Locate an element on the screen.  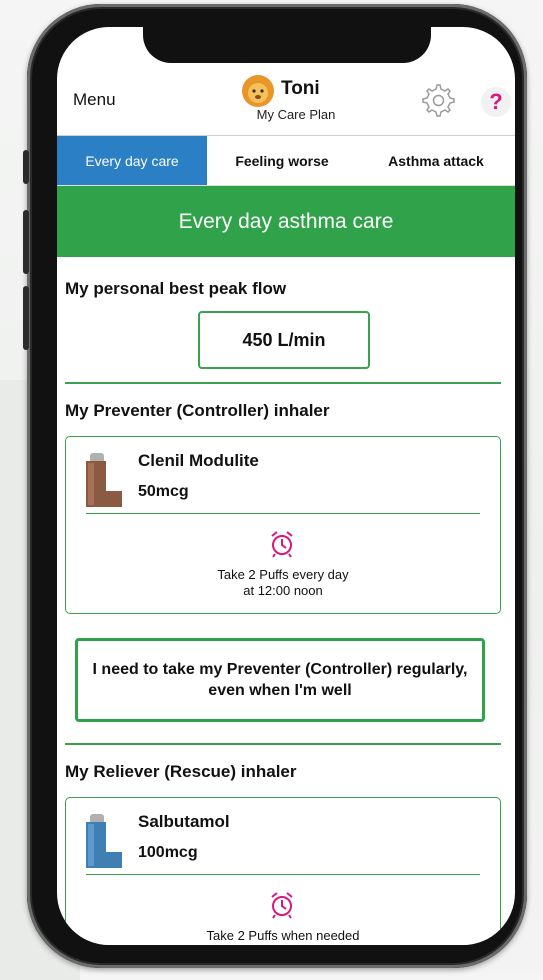
preventer-instruction-line2: at 12:00 noon is located at coordinates (283, 590).